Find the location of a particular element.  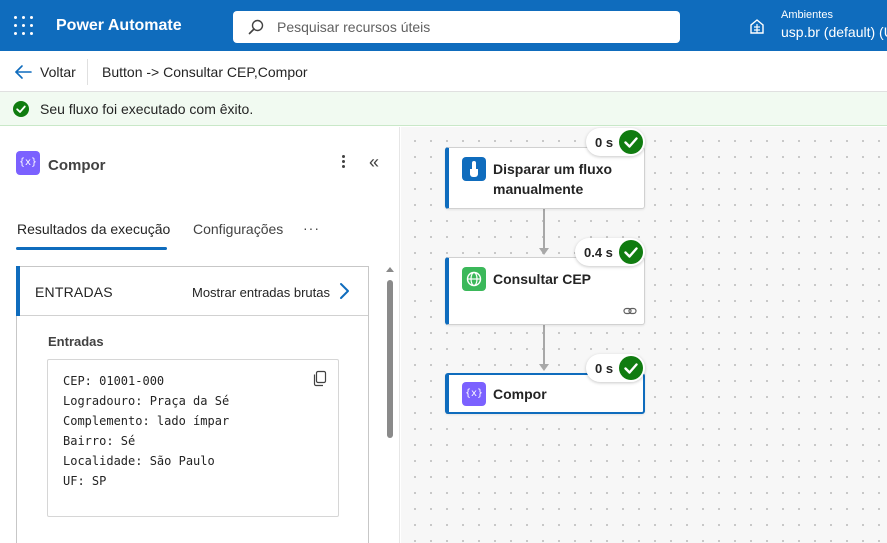

manual-trigger-icon is located at coordinates (474, 169).